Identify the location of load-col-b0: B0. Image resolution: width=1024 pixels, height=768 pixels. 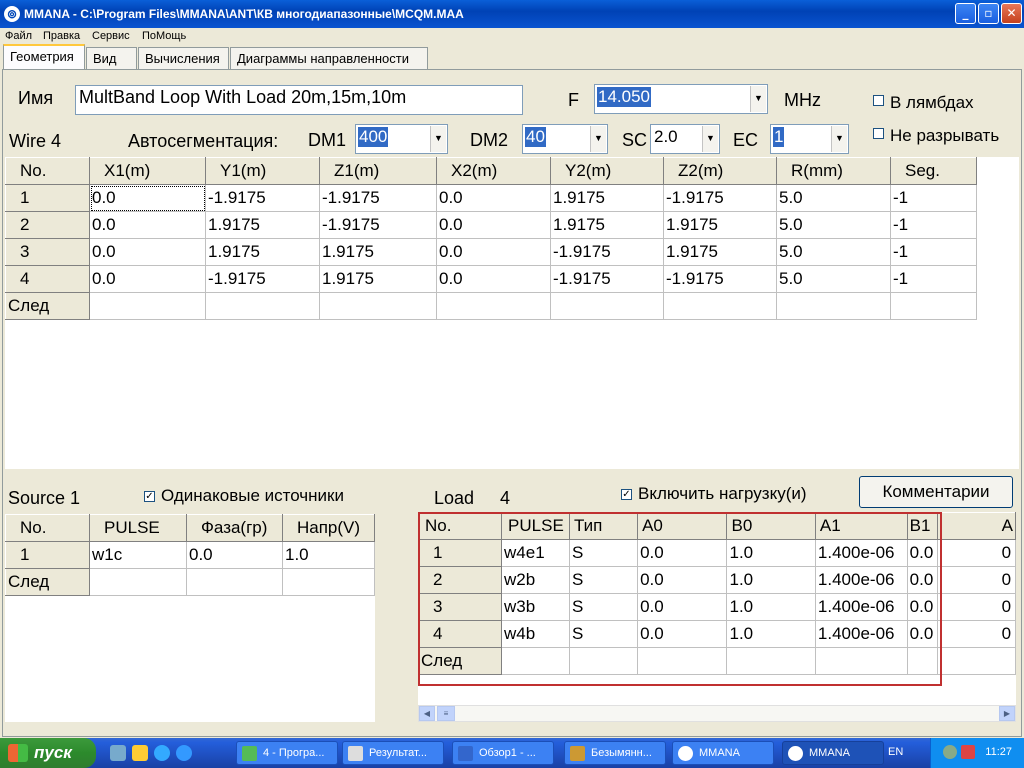
(771, 526).